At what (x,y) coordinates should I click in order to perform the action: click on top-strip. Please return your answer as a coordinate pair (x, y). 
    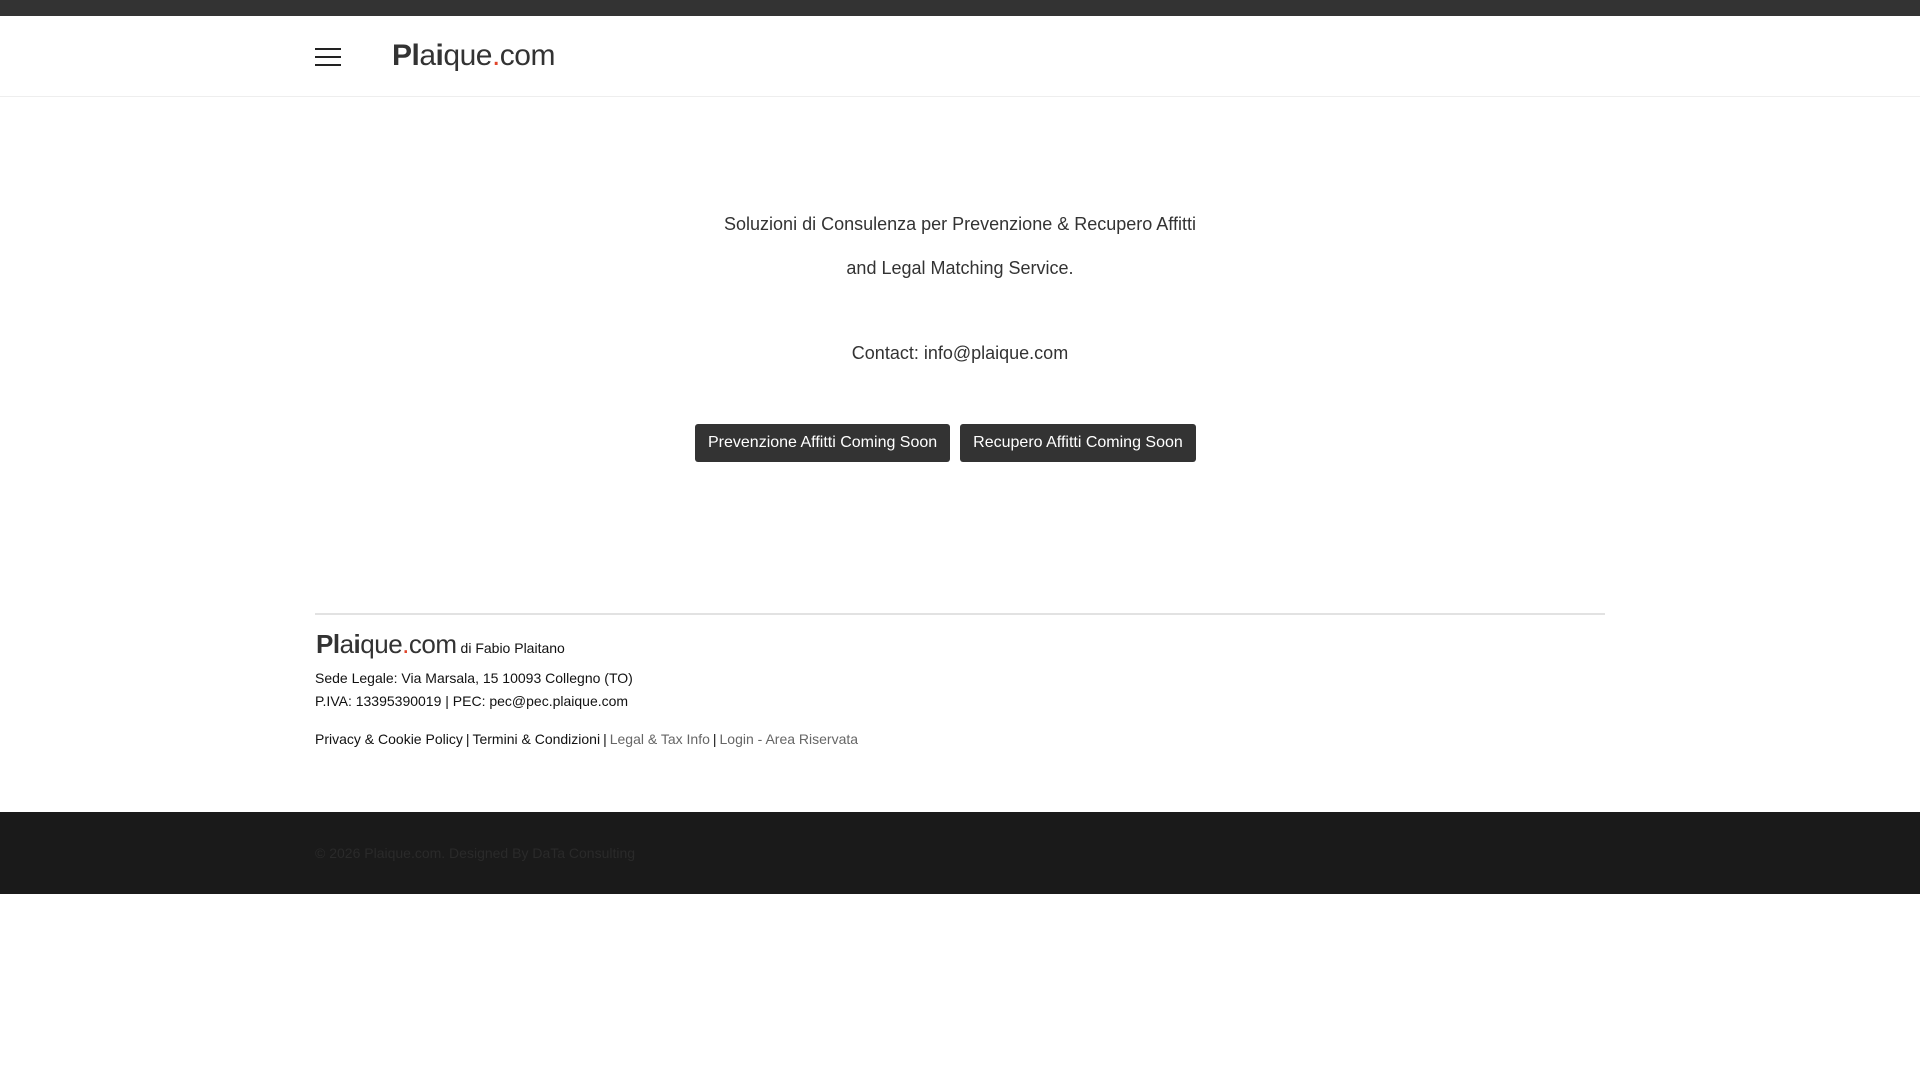
    Looking at the image, I should click on (960, 8).